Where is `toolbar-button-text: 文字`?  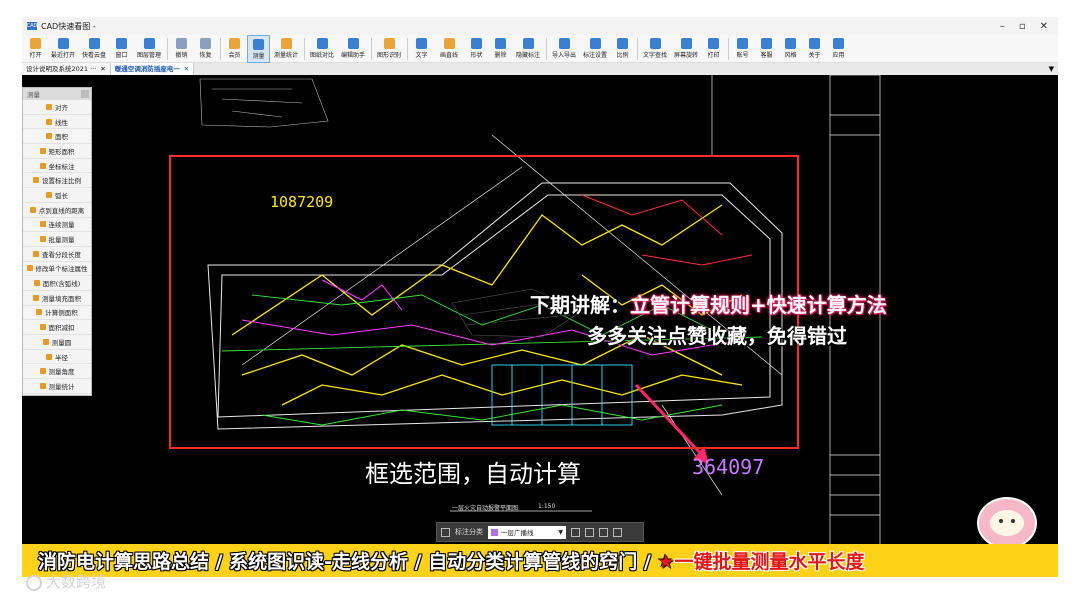
toolbar-button-text: 文字 is located at coordinates (421, 49).